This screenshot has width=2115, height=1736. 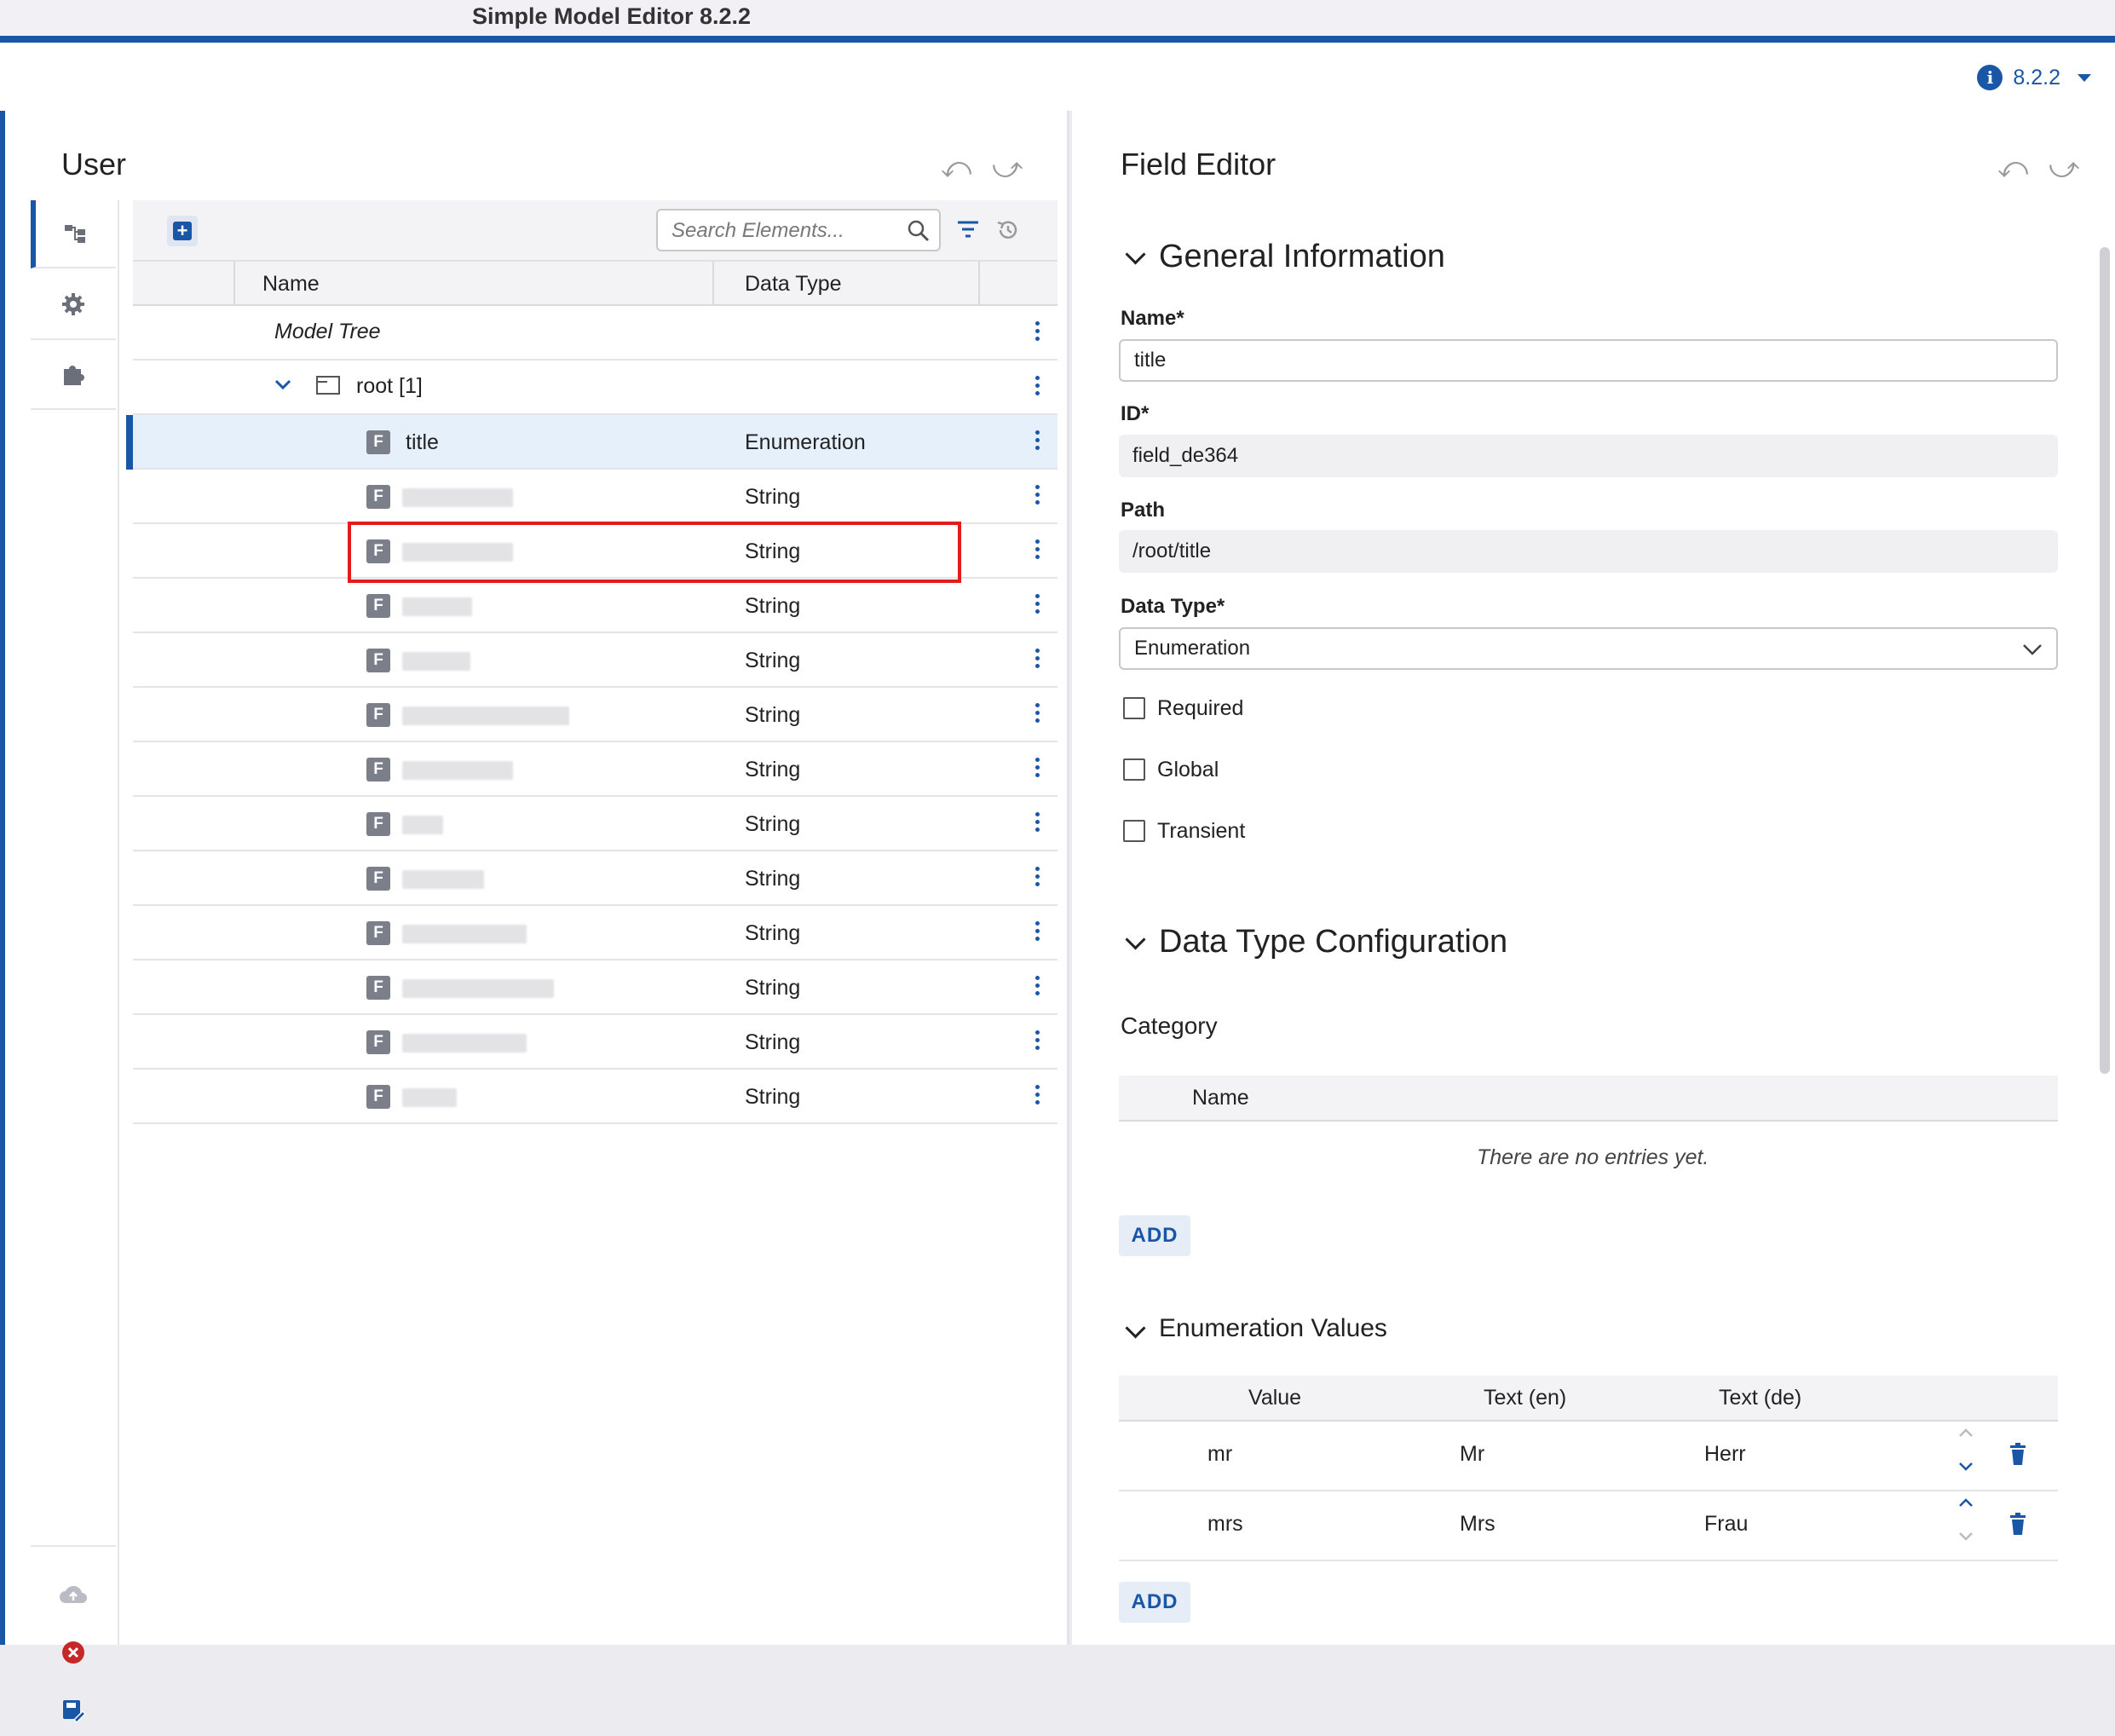 I want to click on tree-toolbar: +, so click(x=595, y=230).